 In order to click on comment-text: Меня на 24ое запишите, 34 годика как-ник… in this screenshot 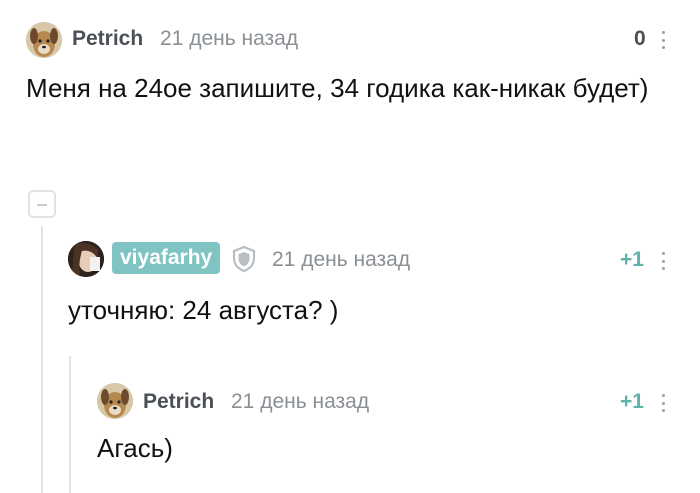, I will do `click(337, 88)`.